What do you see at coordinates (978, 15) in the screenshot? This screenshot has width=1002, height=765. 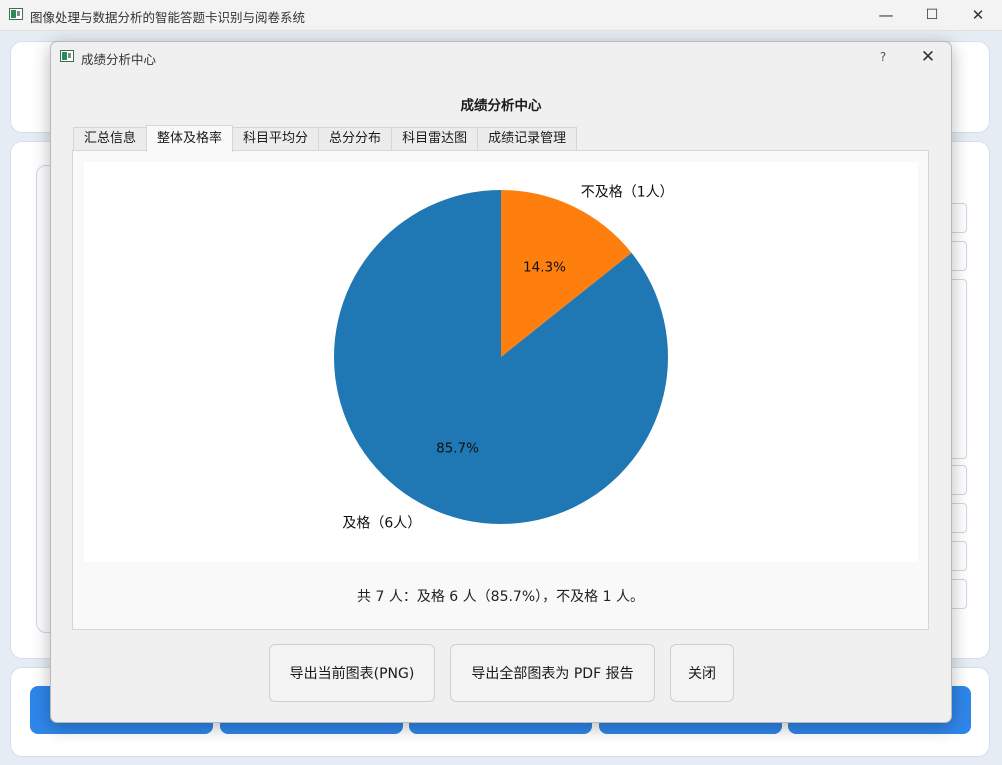 I see `close-icon: ✕` at bounding box center [978, 15].